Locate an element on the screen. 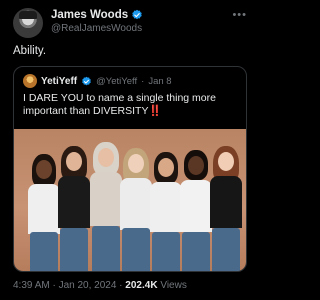 The image size is (320, 300). more-options-icon: ••• is located at coordinates (239, 15).